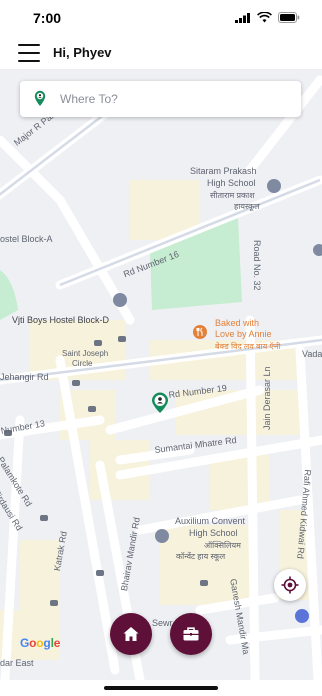 The width and height of the screenshot is (322, 696). I want to click on menu-button, so click(29, 53).